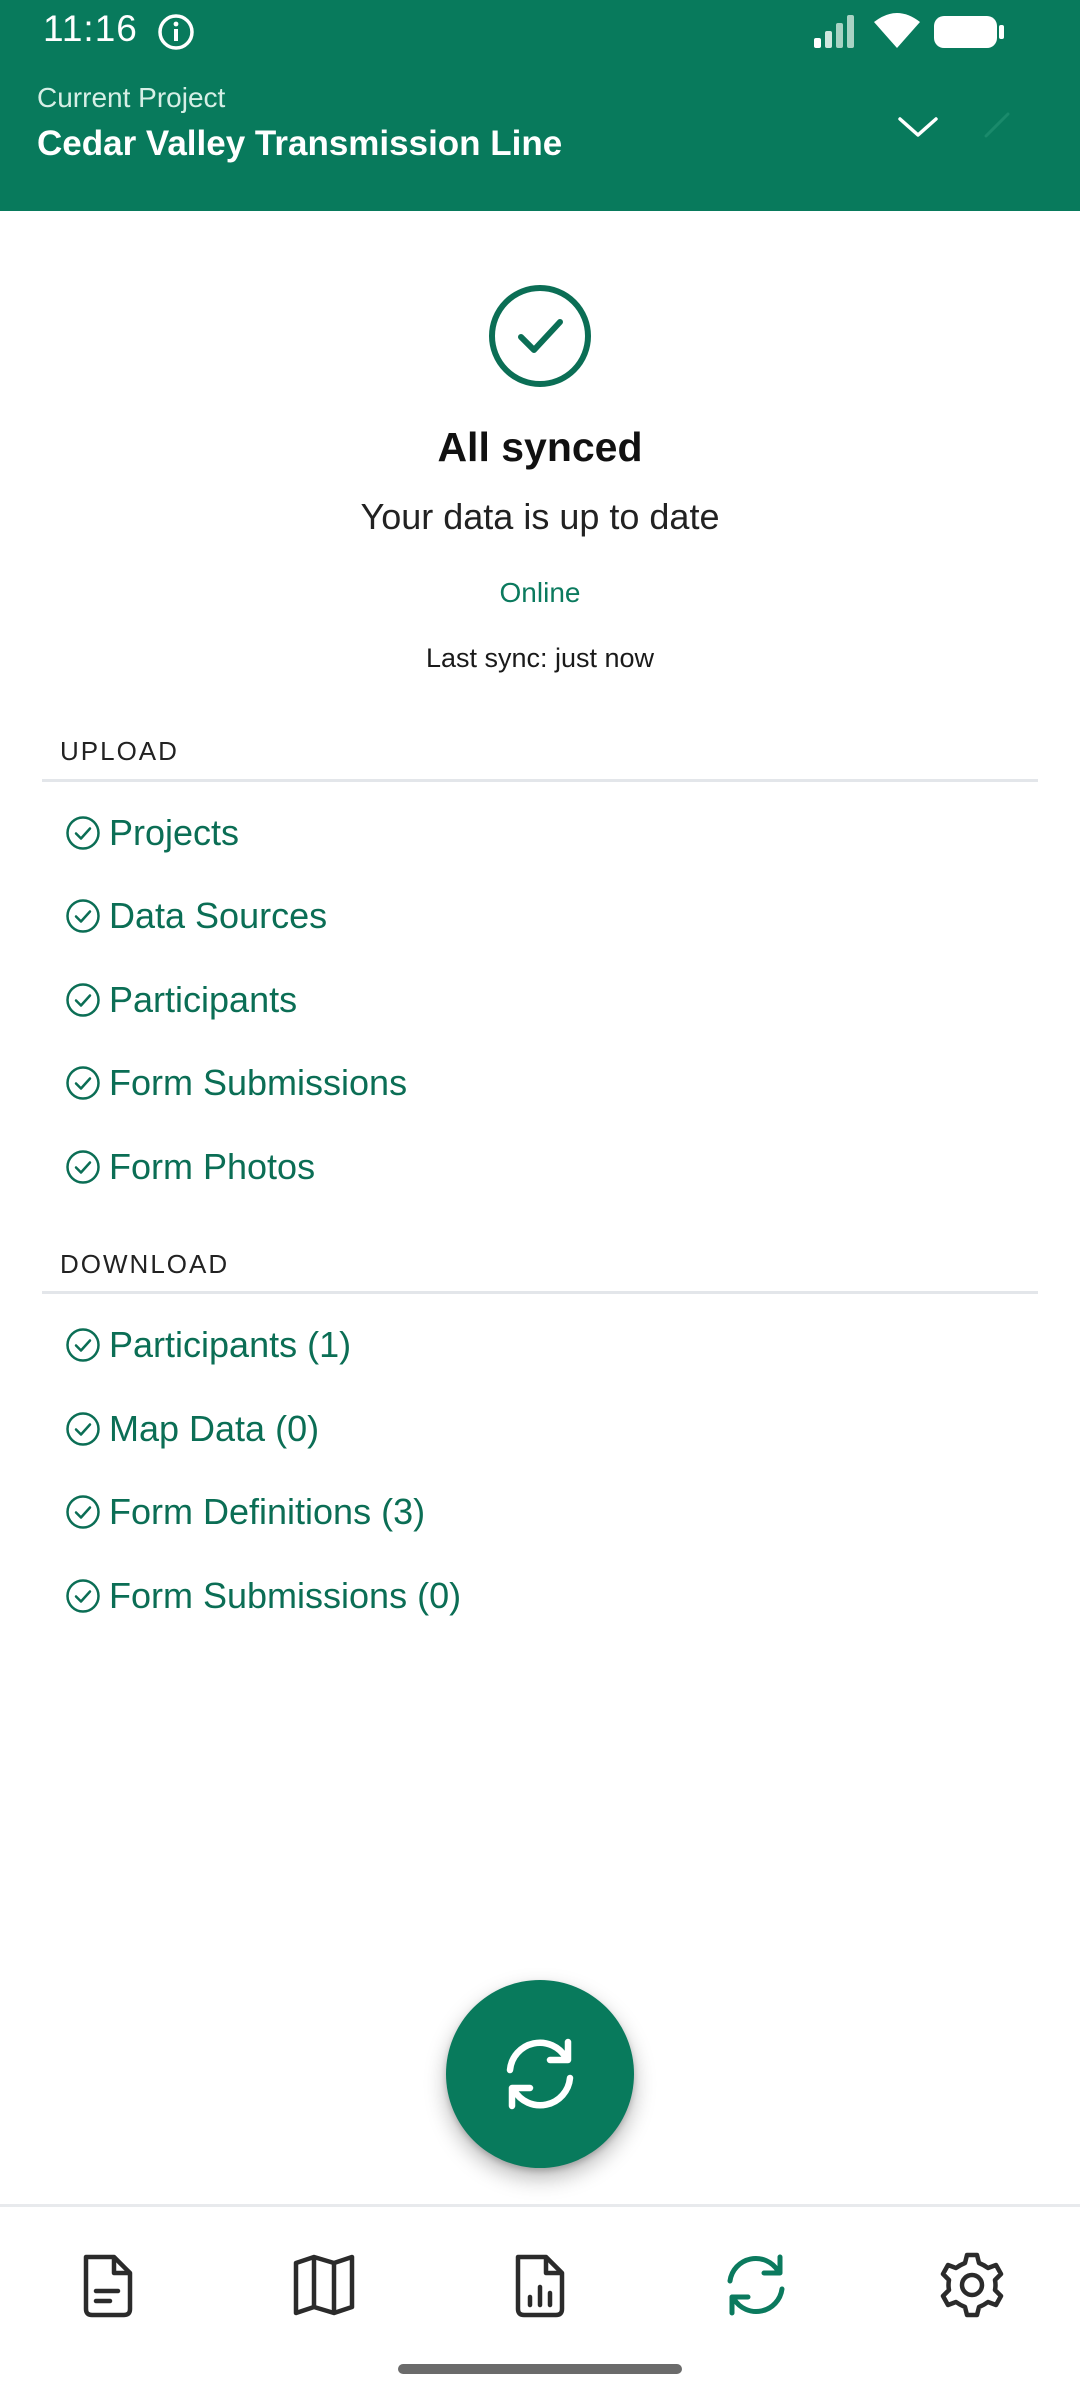 This screenshot has height=2400, width=1080. I want to click on report-icon, so click(540, 2286).